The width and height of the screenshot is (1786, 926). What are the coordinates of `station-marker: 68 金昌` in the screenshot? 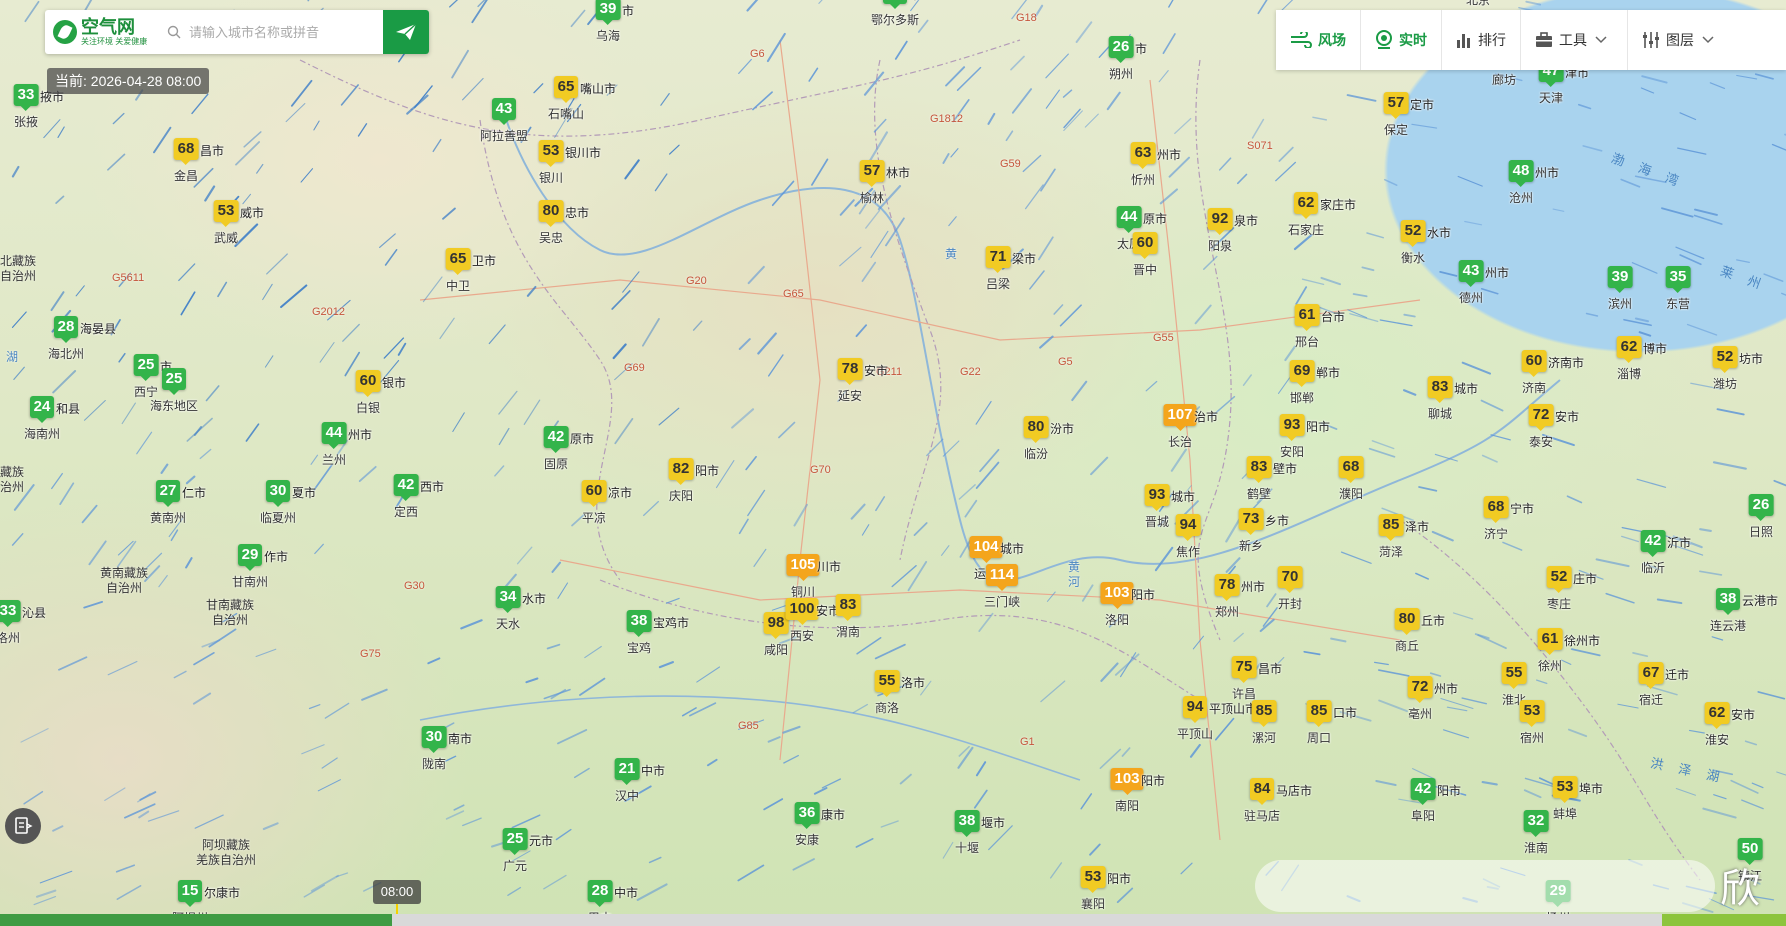 It's located at (186, 161).